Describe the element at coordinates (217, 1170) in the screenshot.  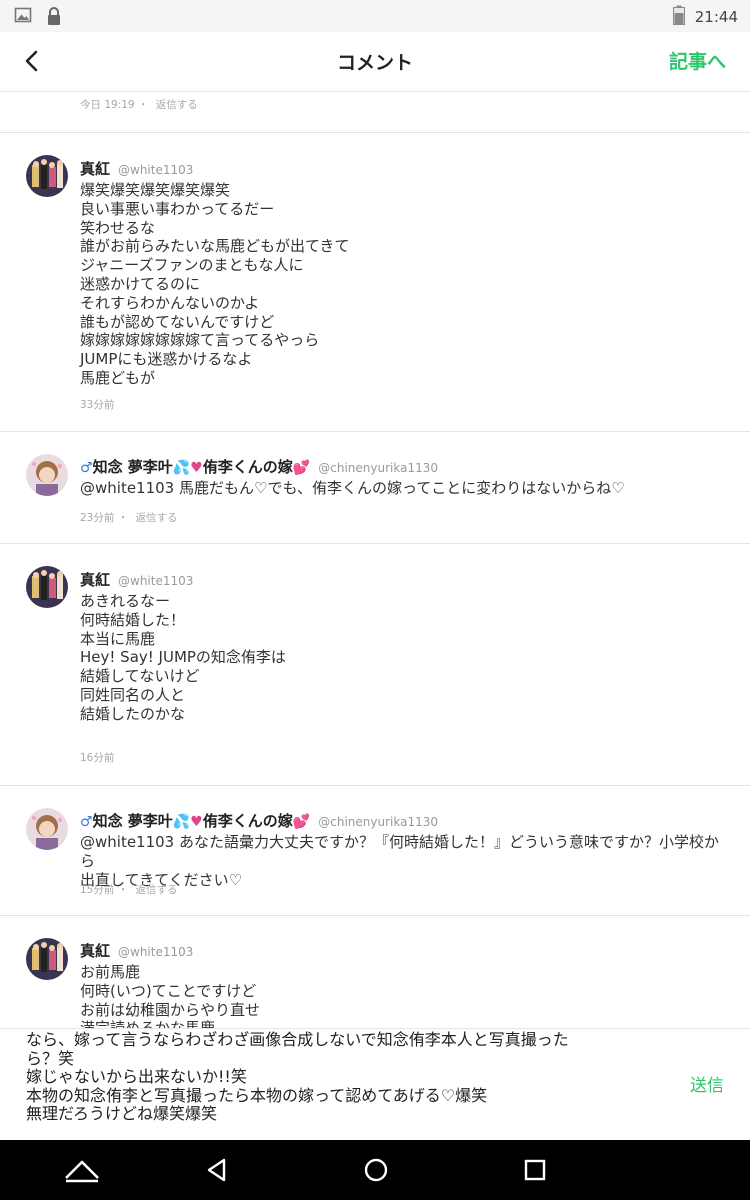
I see `back-triangle-icon` at that location.